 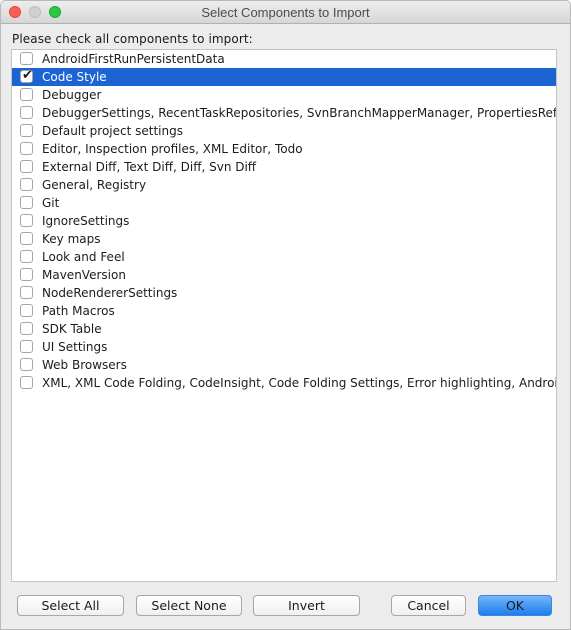 What do you see at coordinates (189, 605) in the screenshot?
I see `select-none-button: Select None` at bounding box center [189, 605].